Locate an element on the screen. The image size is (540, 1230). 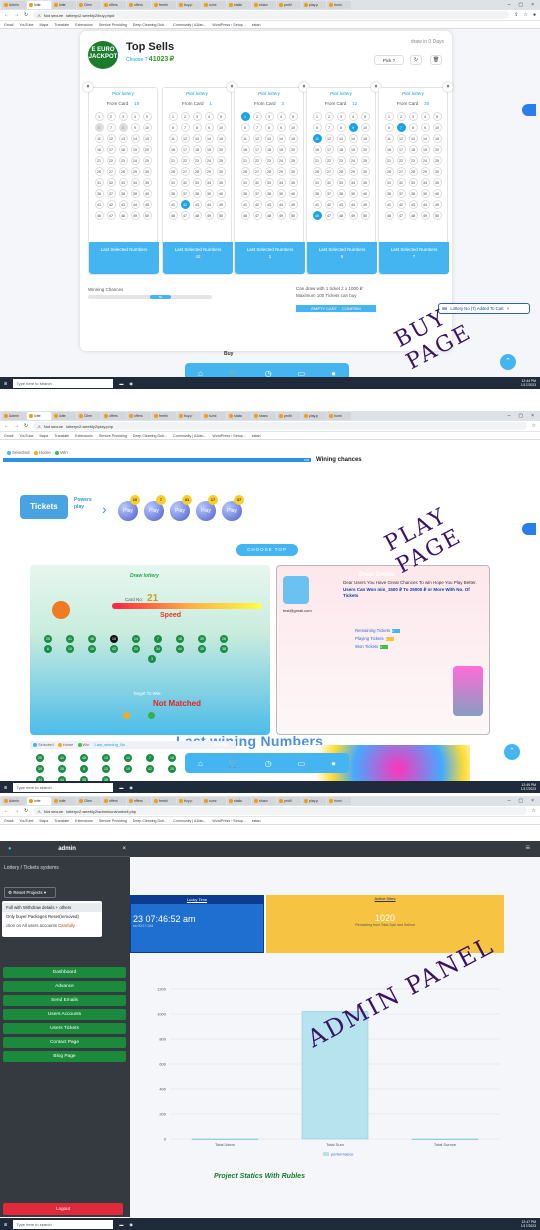
bookmark-item: Maps is located at coordinates (44, 821).